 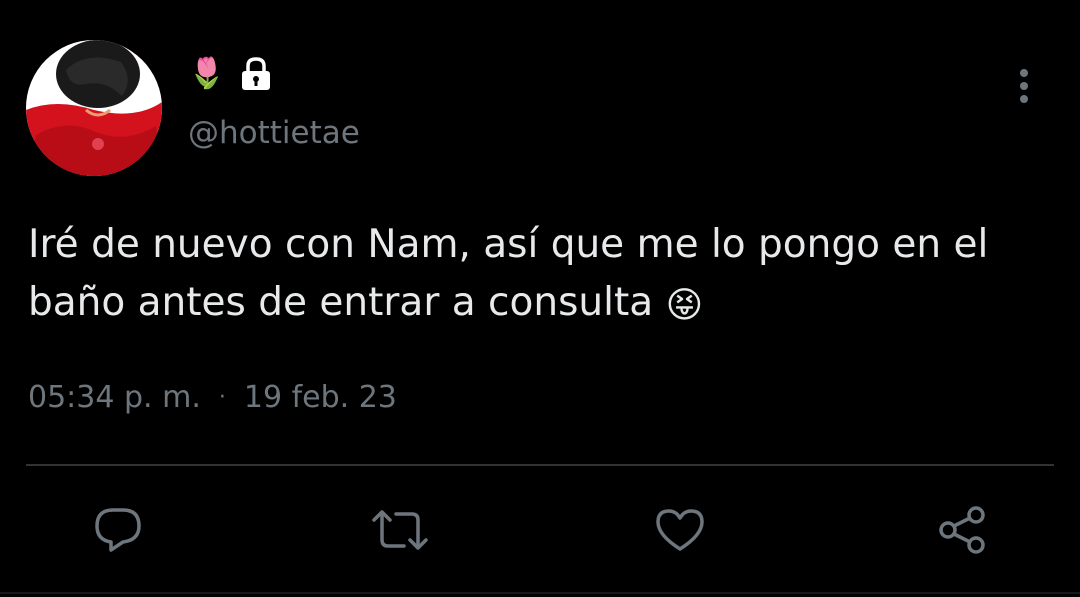 What do you see at coordinates (207, 73) in the screenshot?
I see `tulip-emoji: 🌷` at bounding box center [207, 73].